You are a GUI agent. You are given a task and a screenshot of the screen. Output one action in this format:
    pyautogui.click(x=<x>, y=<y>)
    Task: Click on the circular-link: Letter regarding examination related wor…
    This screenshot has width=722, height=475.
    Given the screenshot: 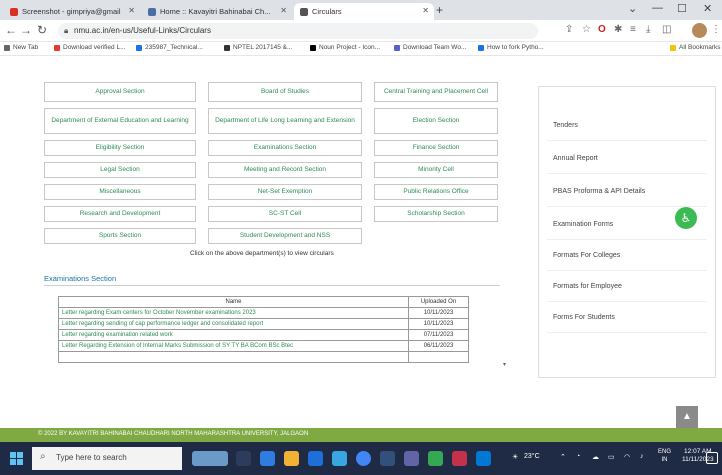 What is the action you would take?
    pyautogui.click(x=233, y=335)
    